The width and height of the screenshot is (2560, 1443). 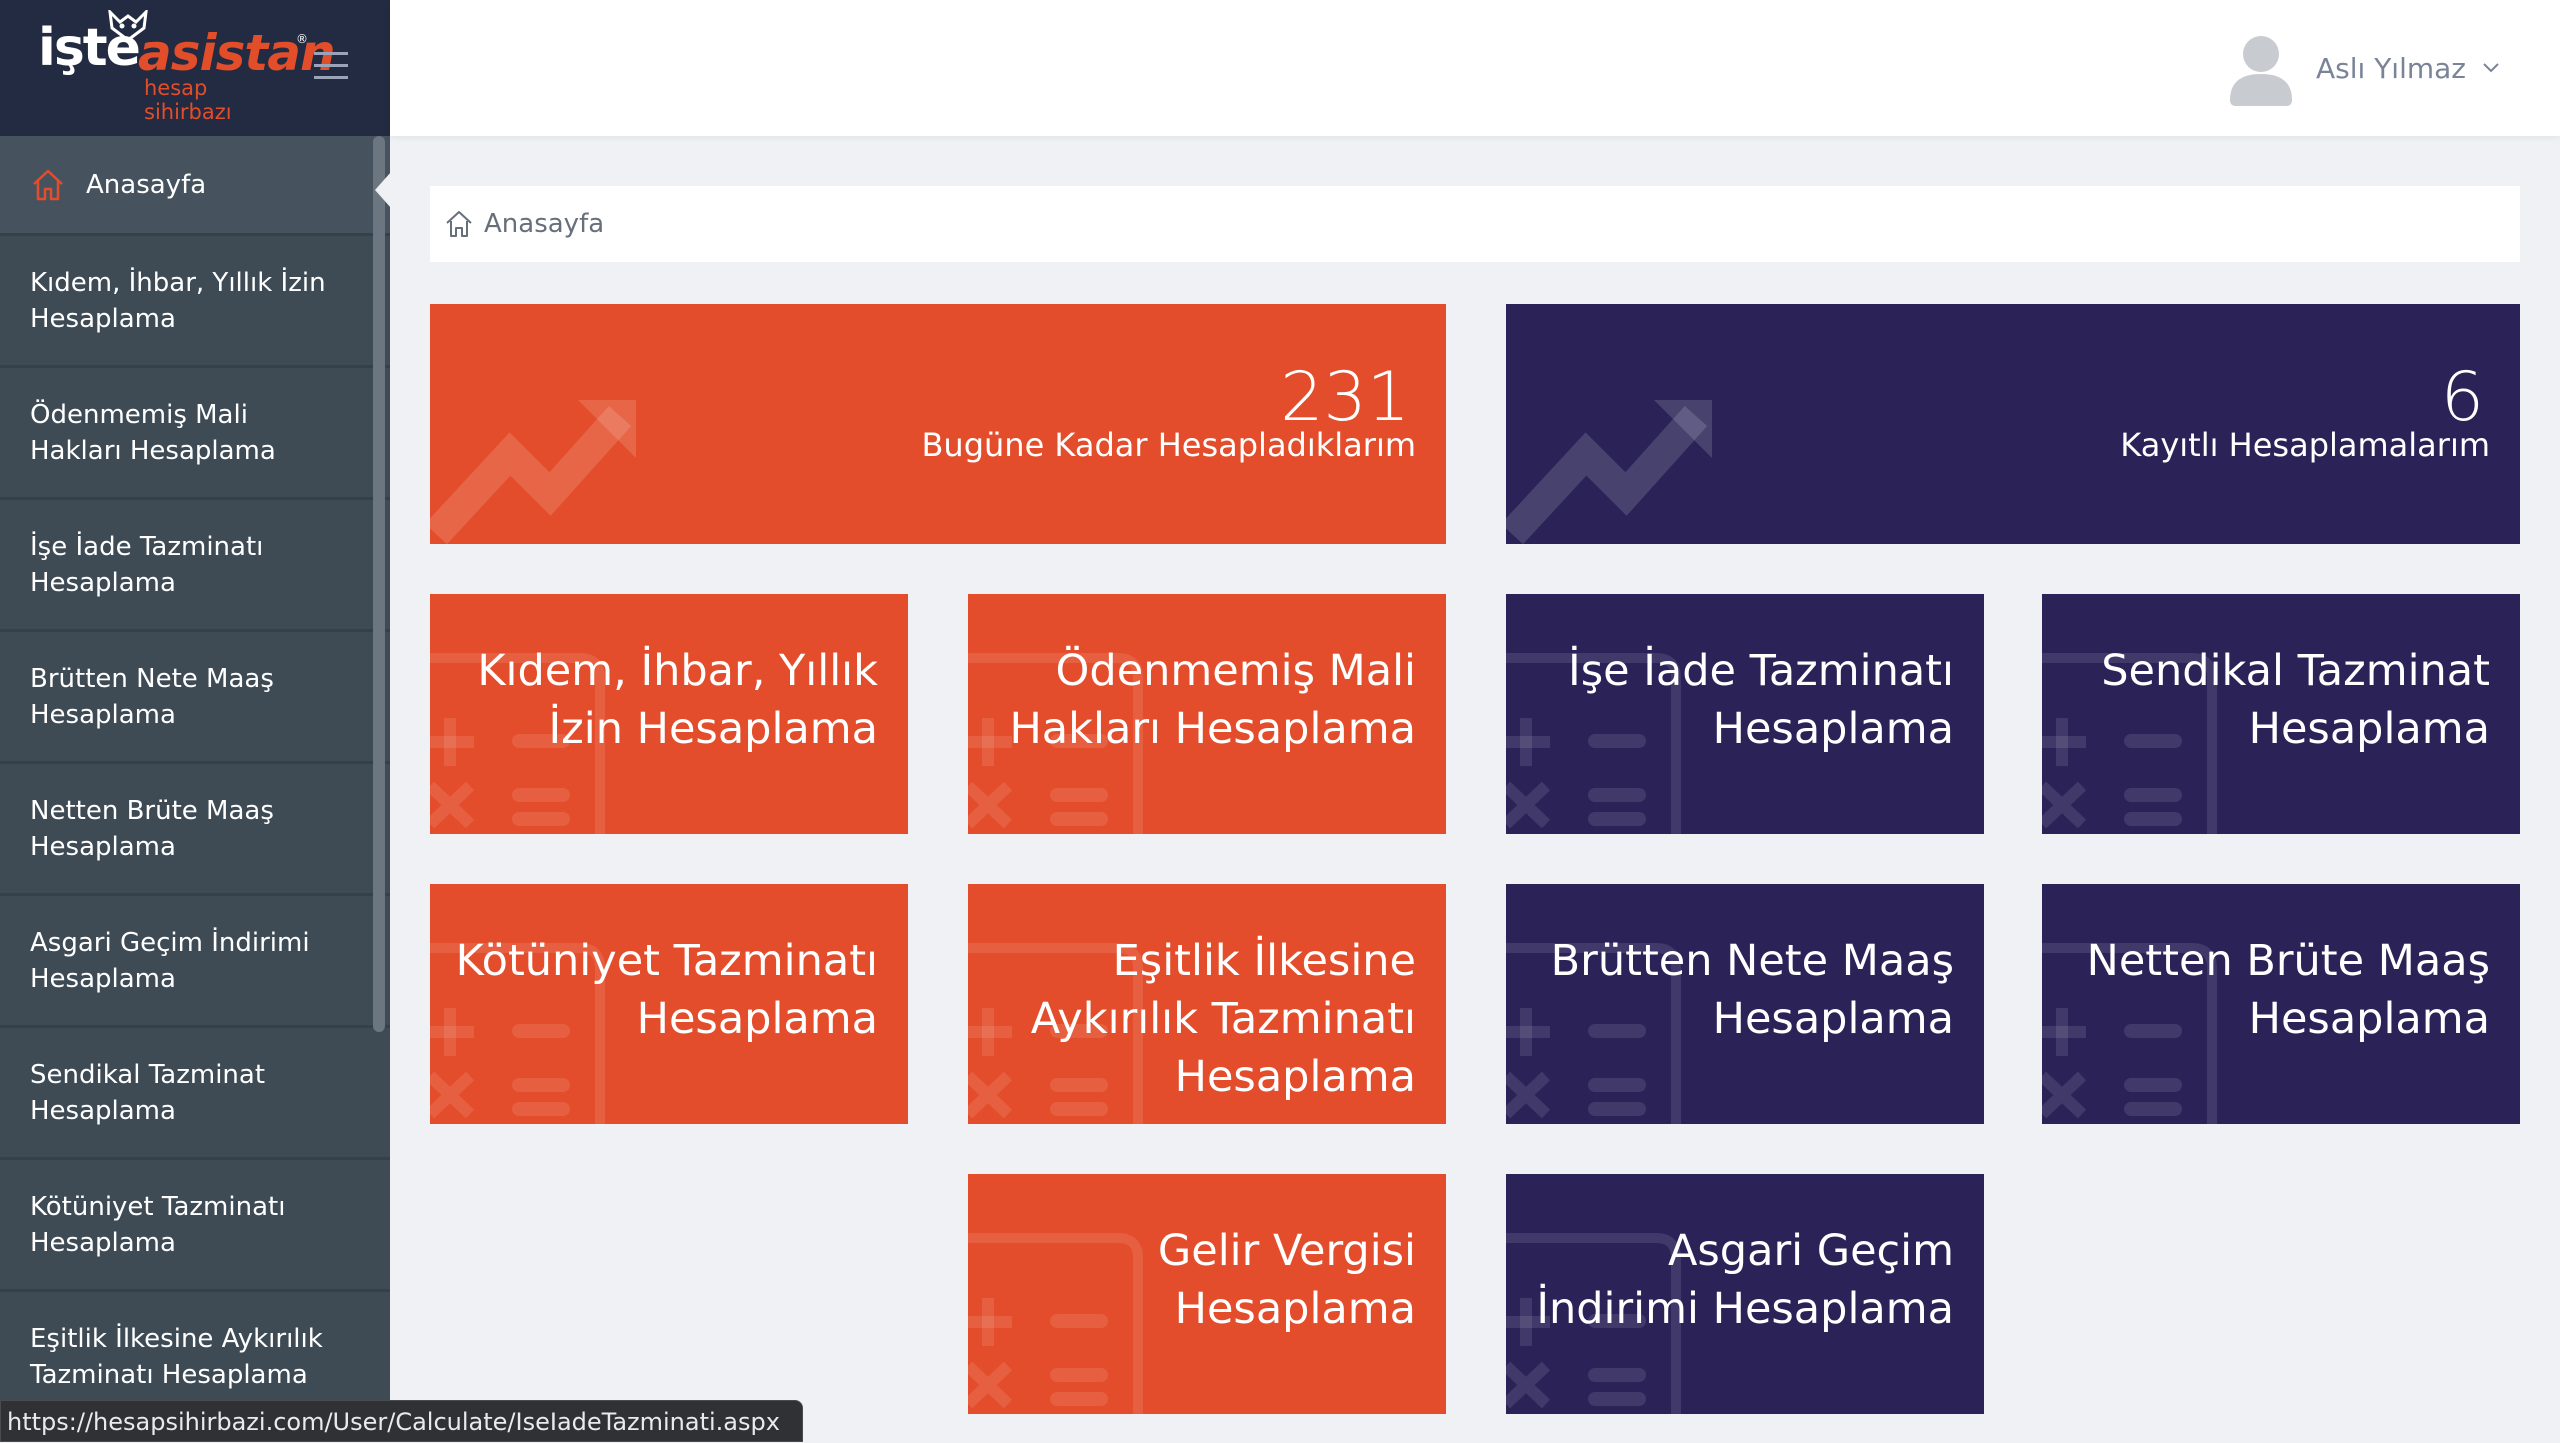 I want to click on sidebar-item-brutten-nete: Brütten Nete Maaş Hesaplama, so click(x=195, y=698).